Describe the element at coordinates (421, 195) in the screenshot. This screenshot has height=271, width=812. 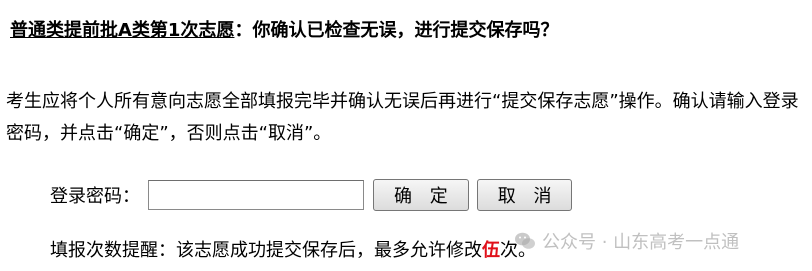
I see `confirm-button: 确 定` at that location.